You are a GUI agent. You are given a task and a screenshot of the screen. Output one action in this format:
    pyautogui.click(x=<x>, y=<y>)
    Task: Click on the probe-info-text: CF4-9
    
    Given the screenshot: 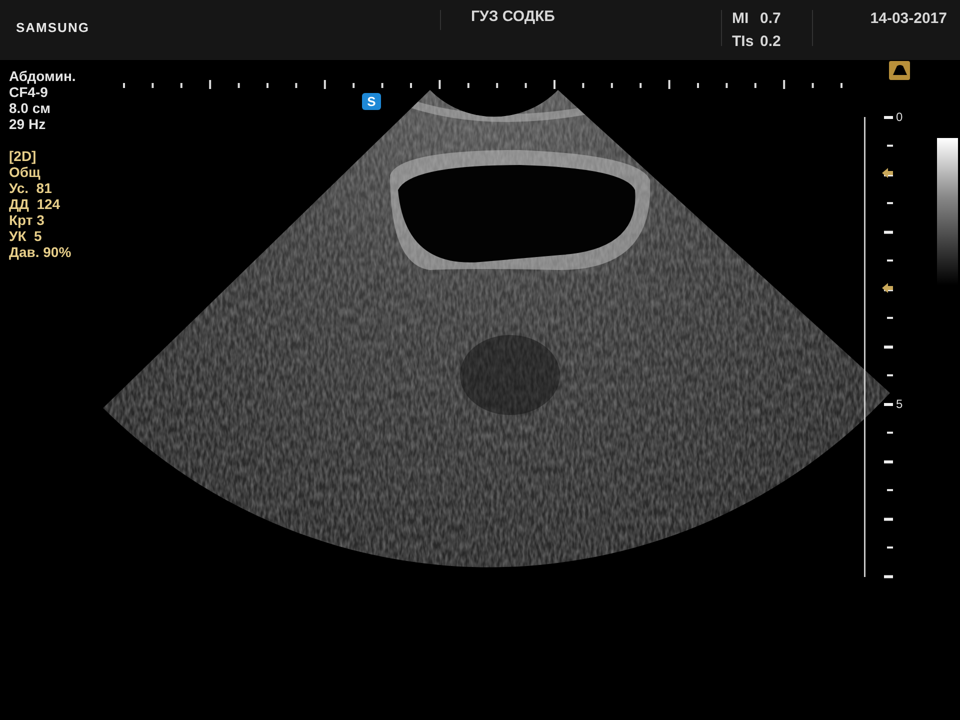 What is the action you would take?
    pyautogui.click(x=29, y=92)
    